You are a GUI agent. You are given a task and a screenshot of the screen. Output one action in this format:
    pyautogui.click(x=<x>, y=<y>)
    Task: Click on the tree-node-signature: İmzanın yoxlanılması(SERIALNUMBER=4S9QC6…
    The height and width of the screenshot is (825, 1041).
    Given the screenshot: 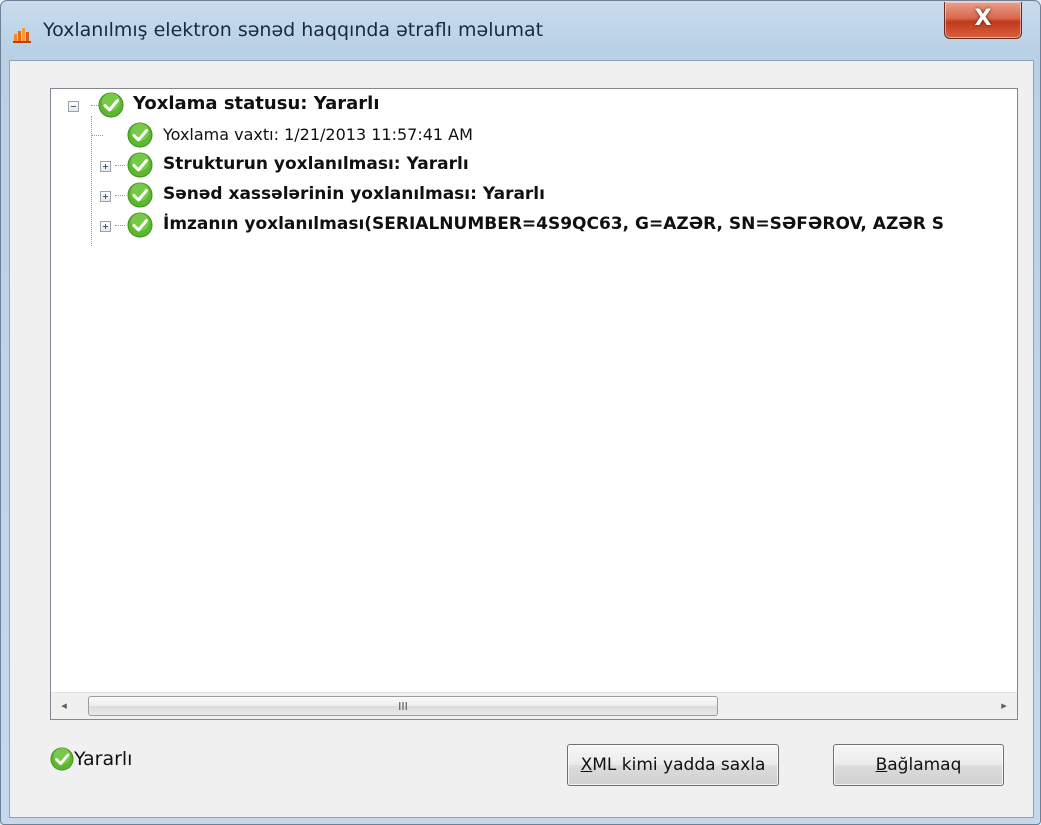 What is the action you would take?
    pyautogui.click(x=534, y=226)
    